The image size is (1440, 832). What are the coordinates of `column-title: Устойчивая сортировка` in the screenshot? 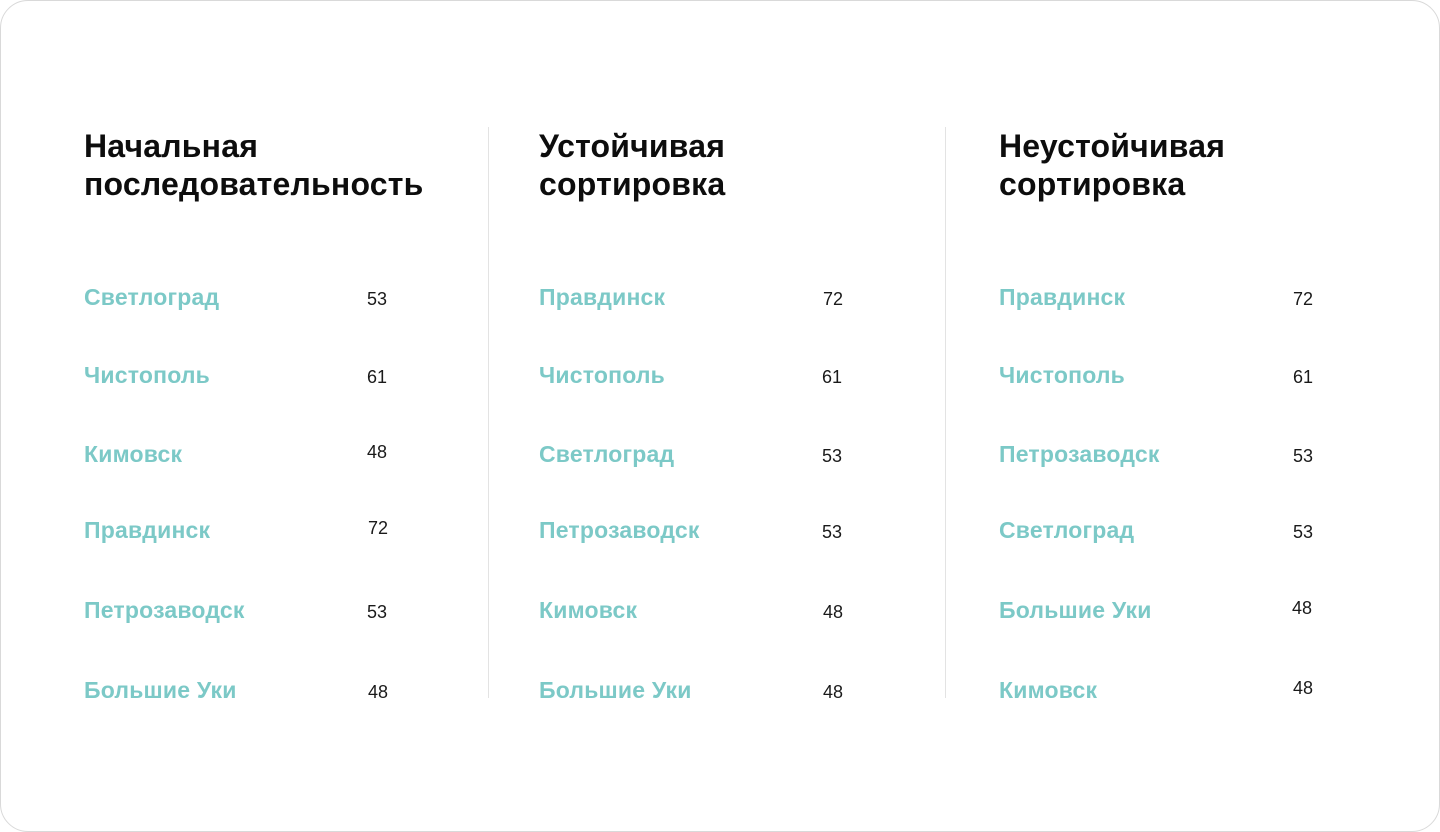 It's located at (632, 165).